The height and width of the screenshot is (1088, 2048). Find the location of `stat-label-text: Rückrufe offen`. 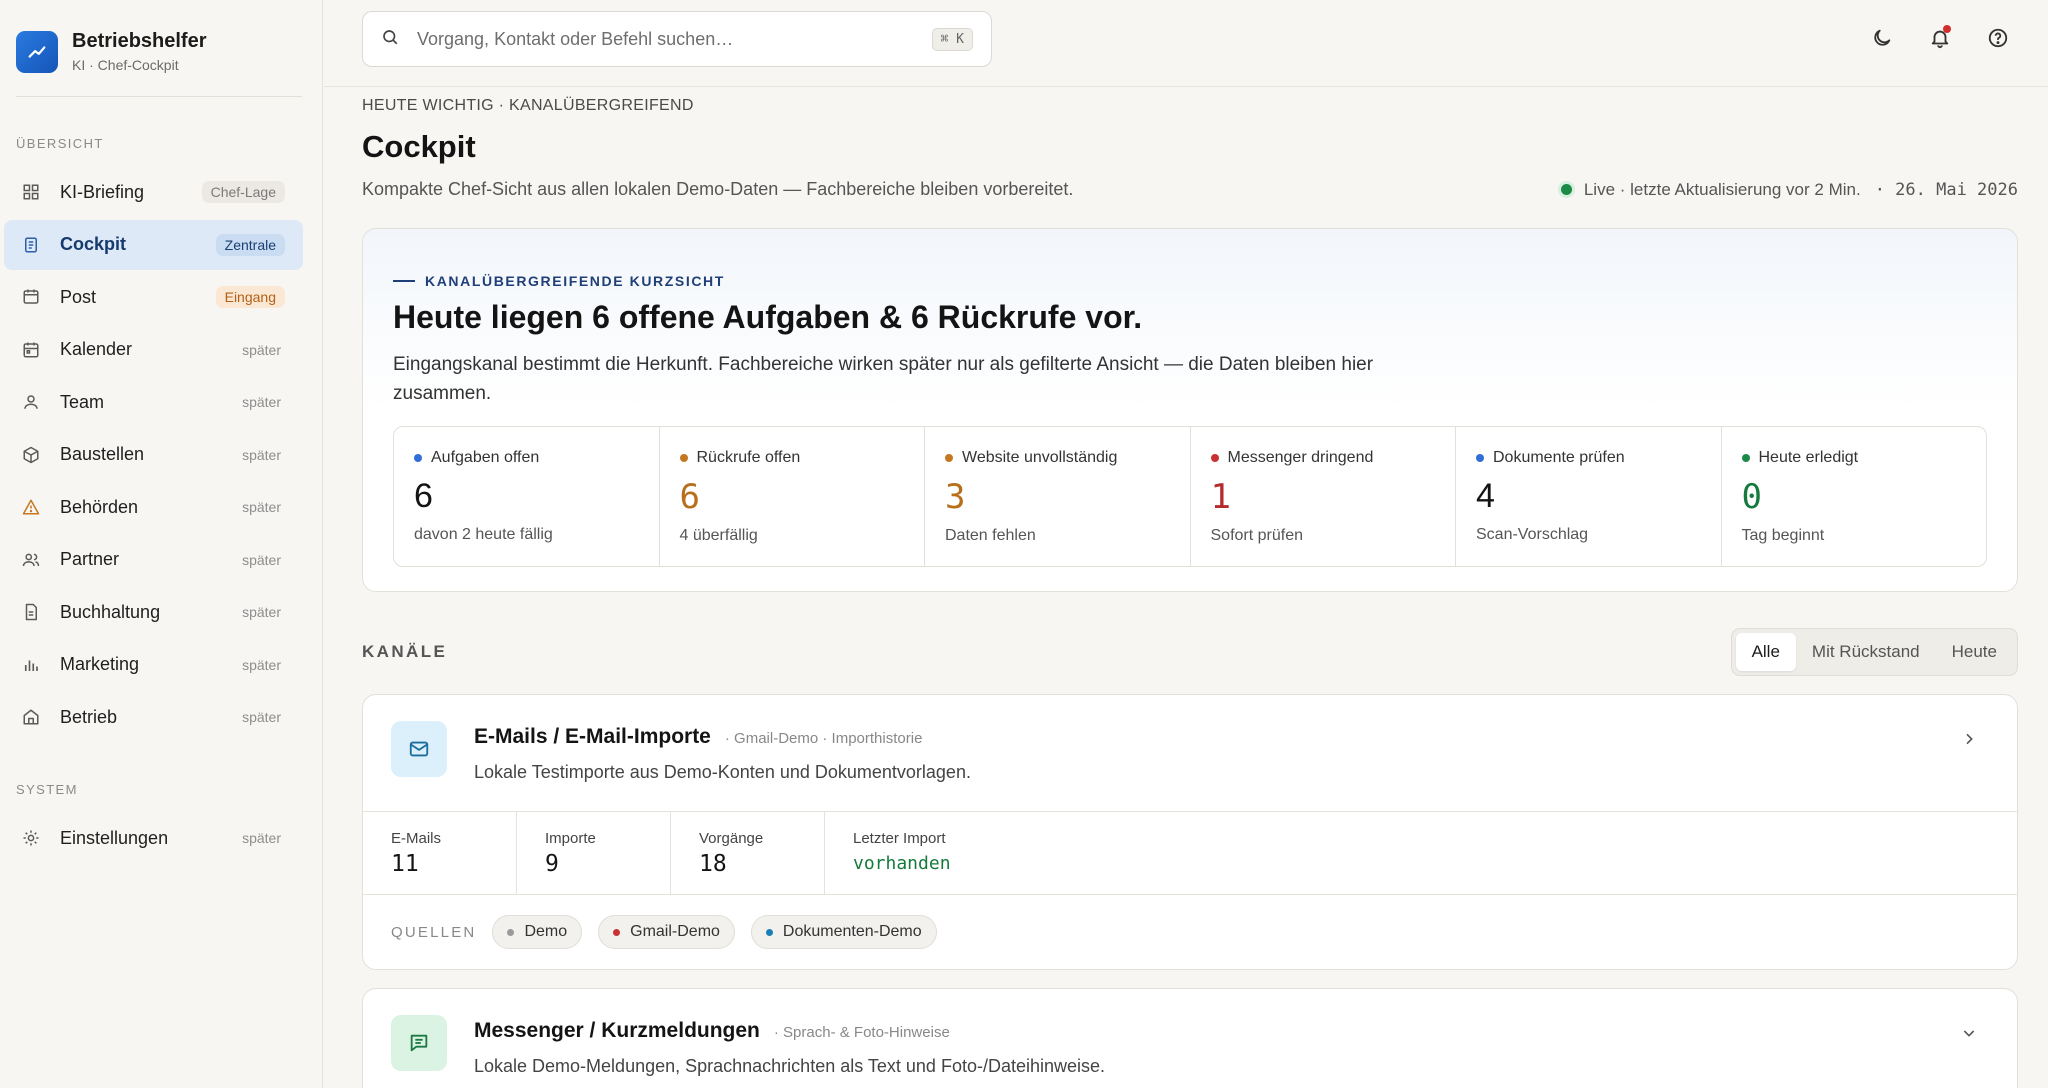

stat-label-text: Rückrufe offen is located at coordinates (748, 457).